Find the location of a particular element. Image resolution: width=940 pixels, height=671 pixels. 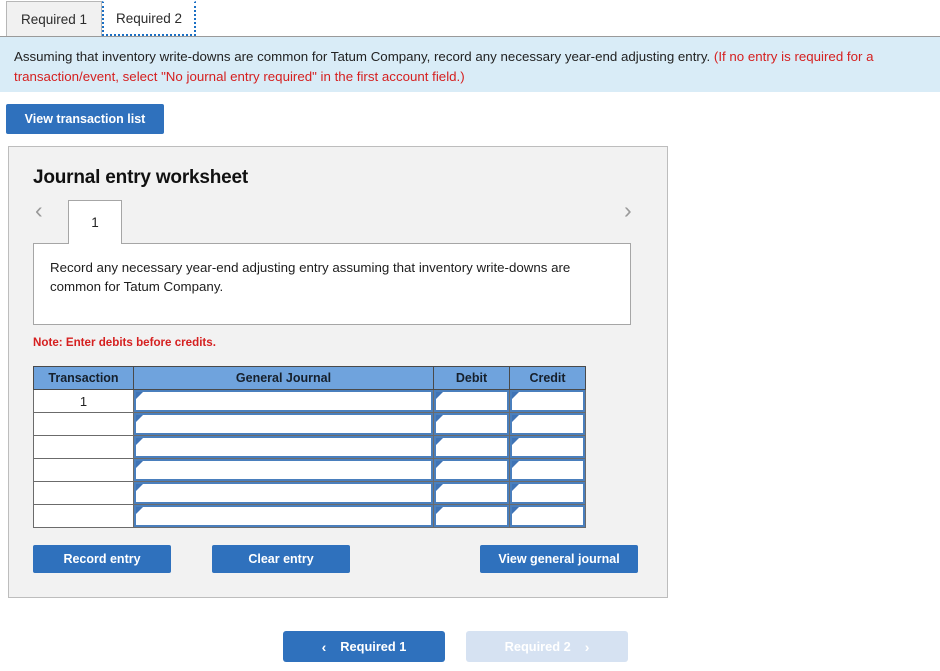

table-row: 1 is located at coordinates (309, 401).